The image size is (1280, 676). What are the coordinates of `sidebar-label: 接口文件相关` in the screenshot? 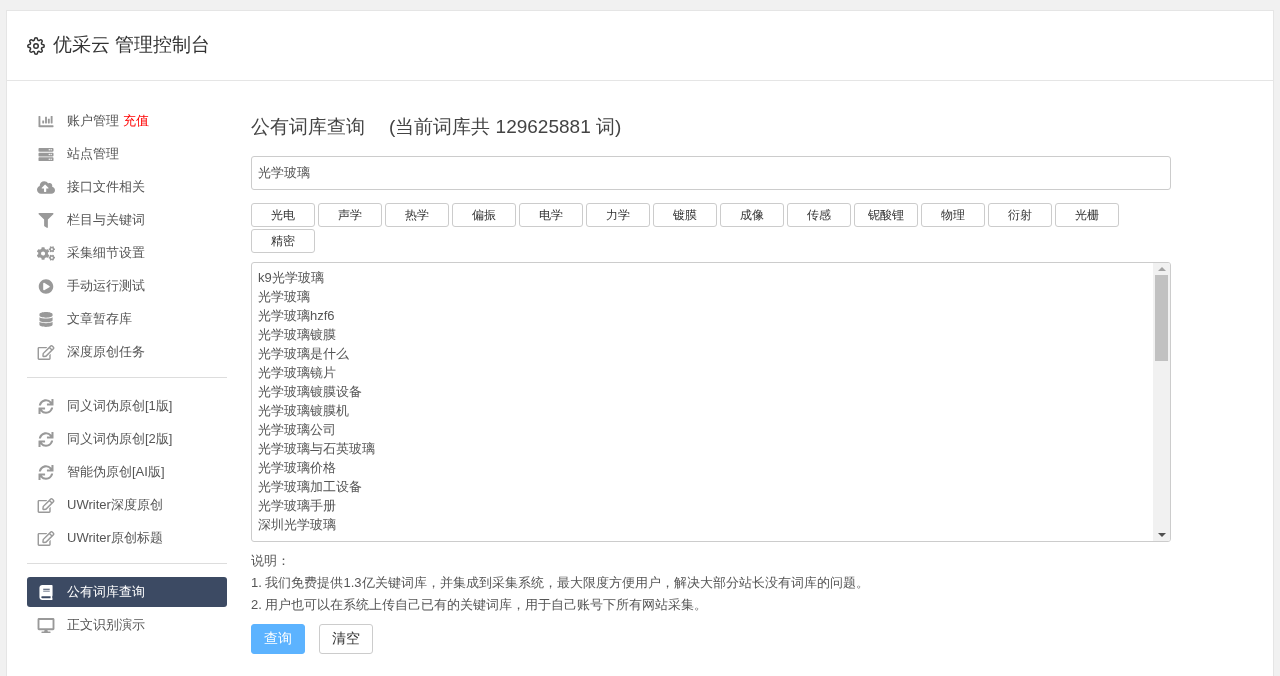 It's located at (106, 187).